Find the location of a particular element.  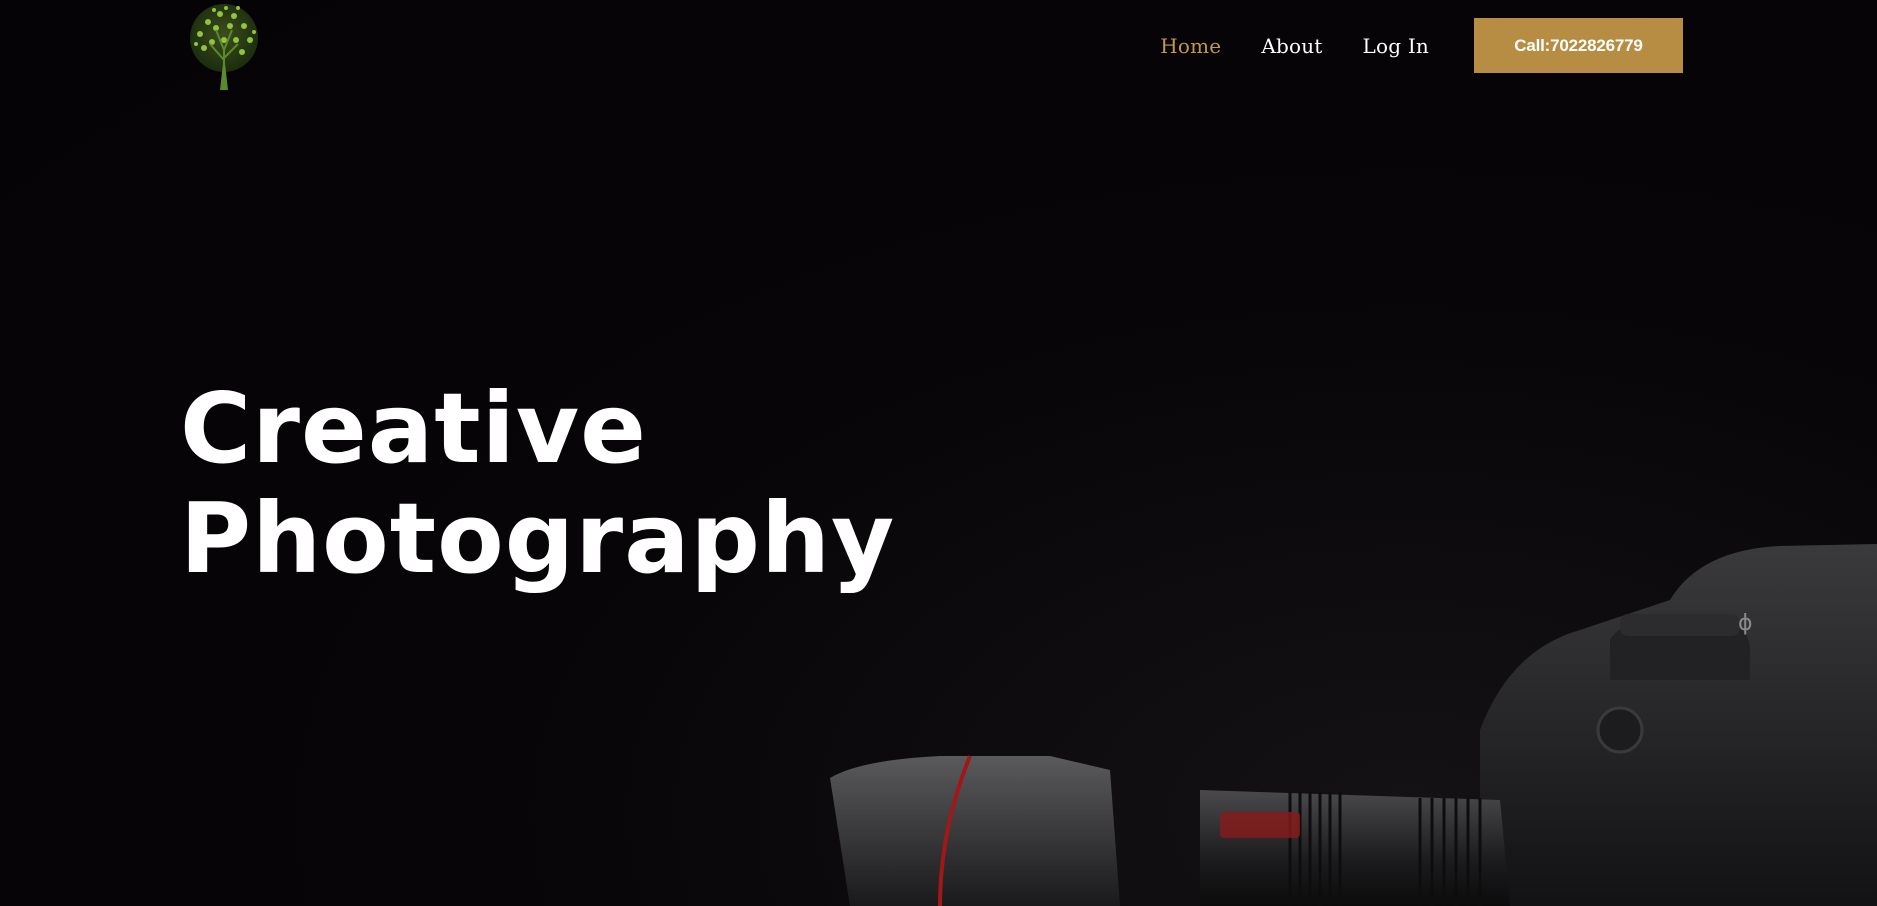

main-nav: Home About Log In Call:7022826779 is located at coordinates (1401, 45).